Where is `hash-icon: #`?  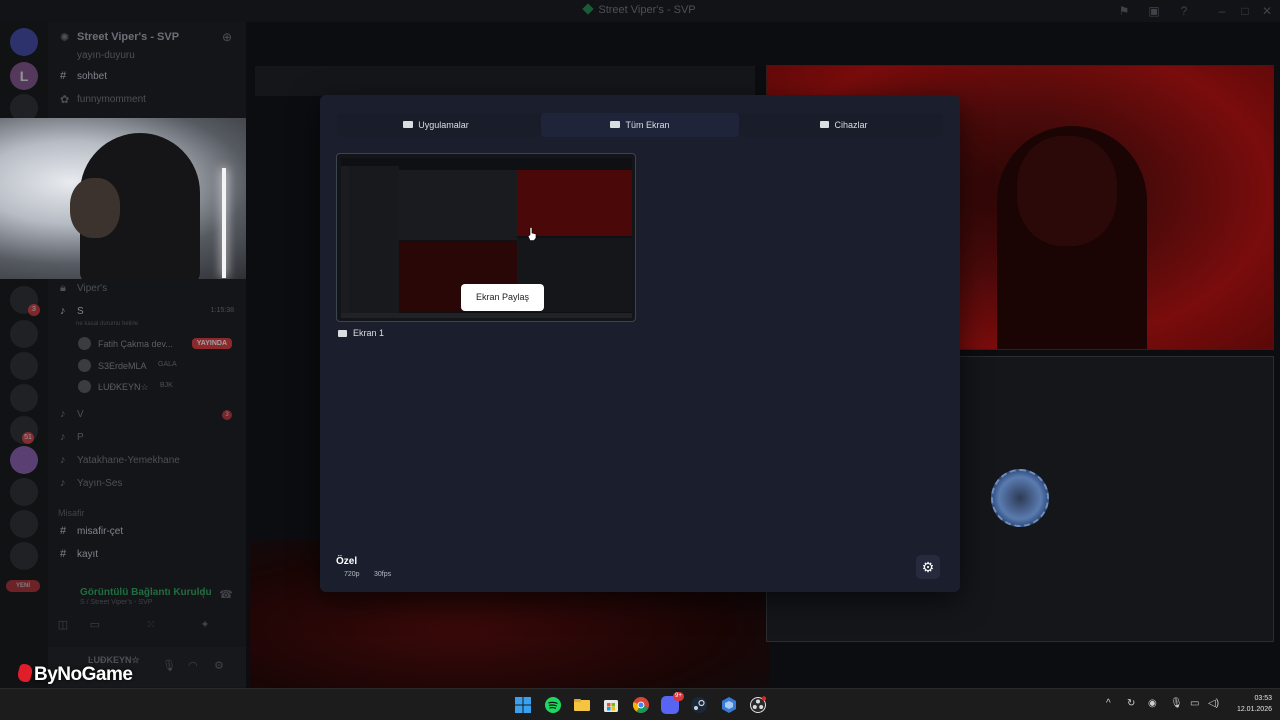 hash-icon: # is located at coordinates (63, 554).